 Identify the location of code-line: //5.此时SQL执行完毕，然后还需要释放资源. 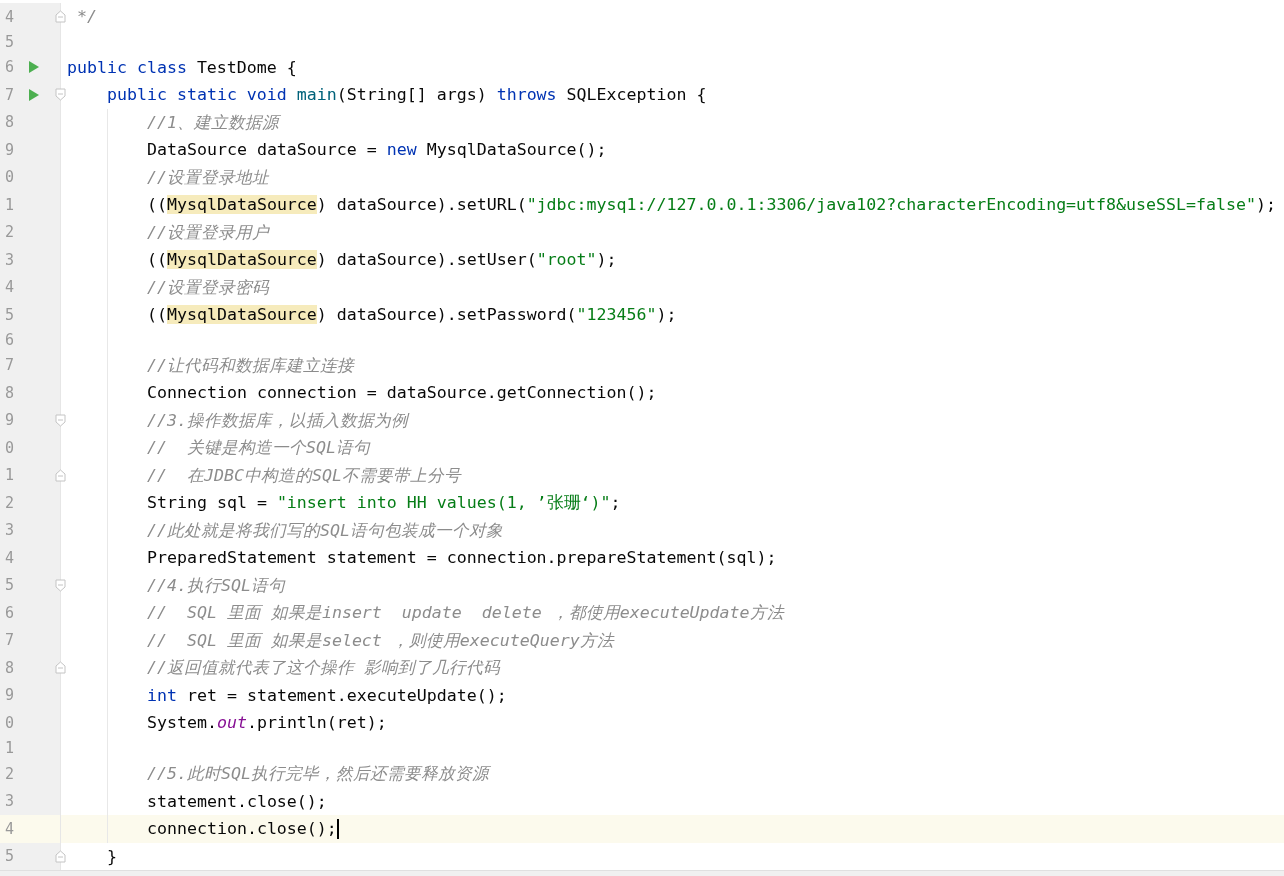
(318, 774).